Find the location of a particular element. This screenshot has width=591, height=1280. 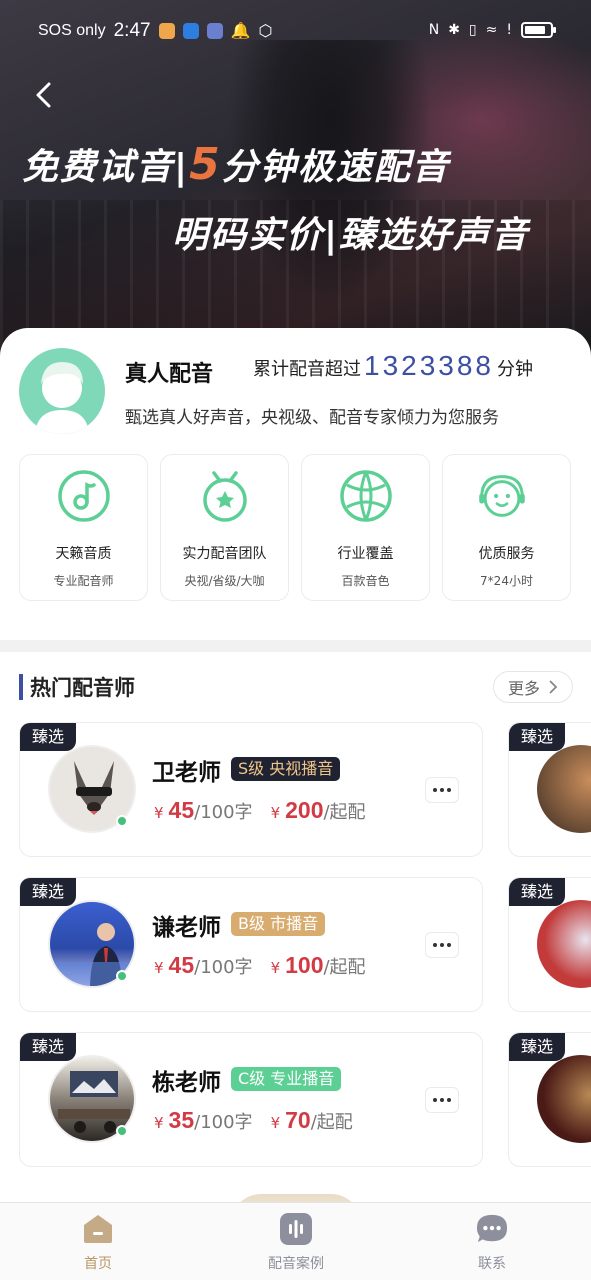

feature-card-team: 实力配音团队 央视/省级/大咖 is located at coordinates (224, 527).